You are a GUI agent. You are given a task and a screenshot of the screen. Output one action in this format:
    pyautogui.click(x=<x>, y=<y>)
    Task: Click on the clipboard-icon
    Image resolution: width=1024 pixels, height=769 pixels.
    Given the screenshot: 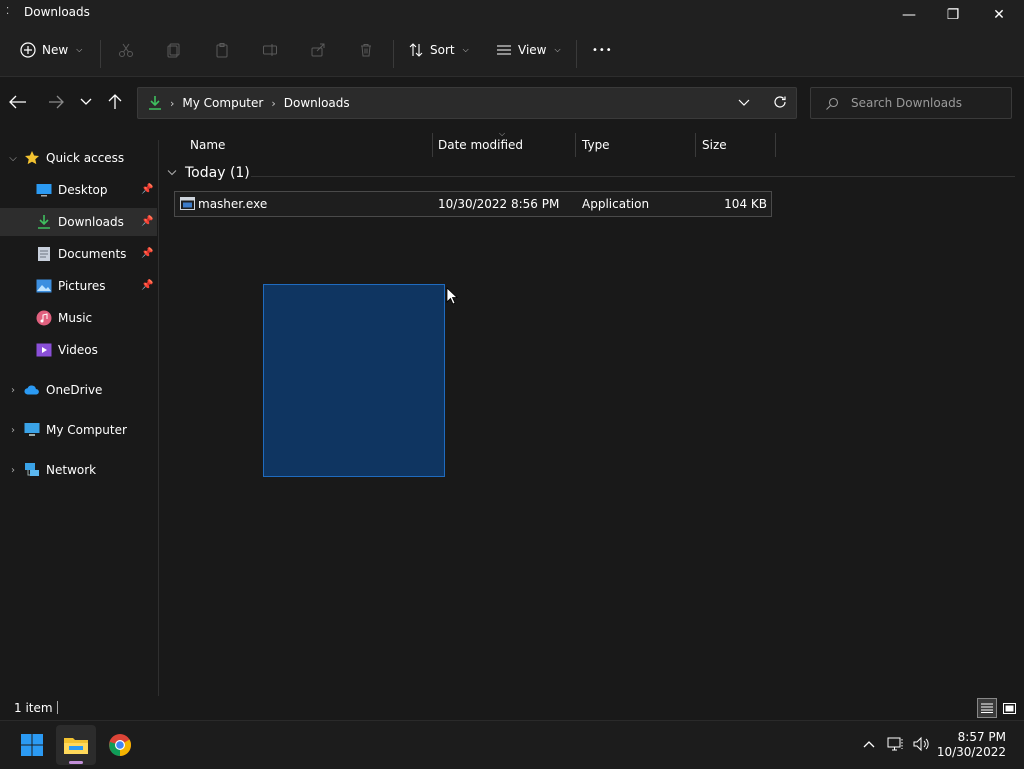 What is the action you would take?
    pyautogui.click(x=222, y=50)
    